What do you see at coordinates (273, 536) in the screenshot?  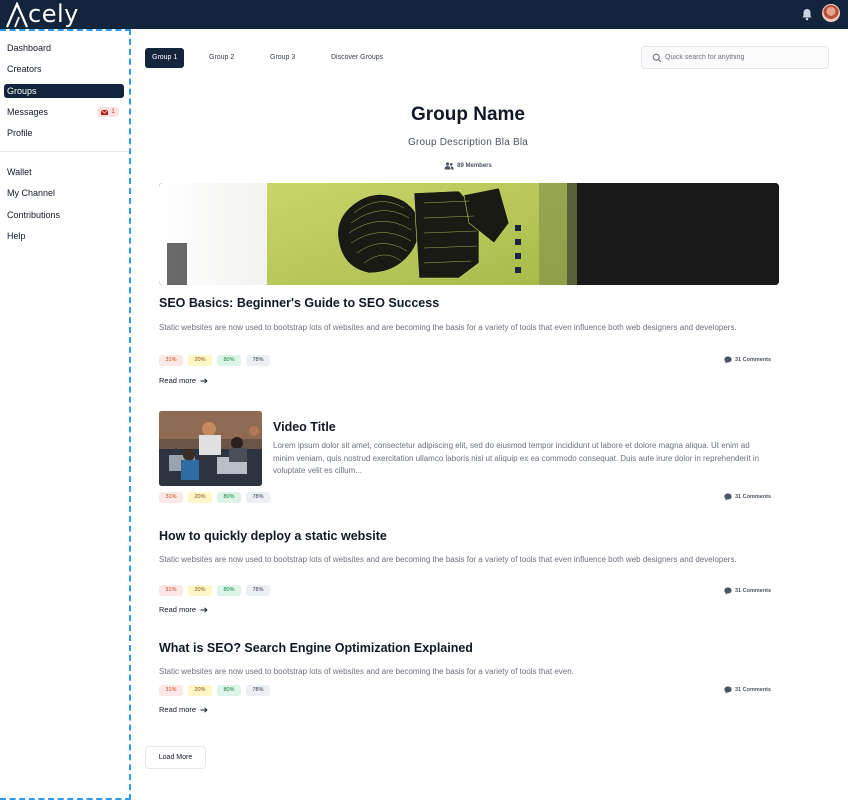 I see `post-title: How to quickly deploy a static website` at bounding box center [273, 536].